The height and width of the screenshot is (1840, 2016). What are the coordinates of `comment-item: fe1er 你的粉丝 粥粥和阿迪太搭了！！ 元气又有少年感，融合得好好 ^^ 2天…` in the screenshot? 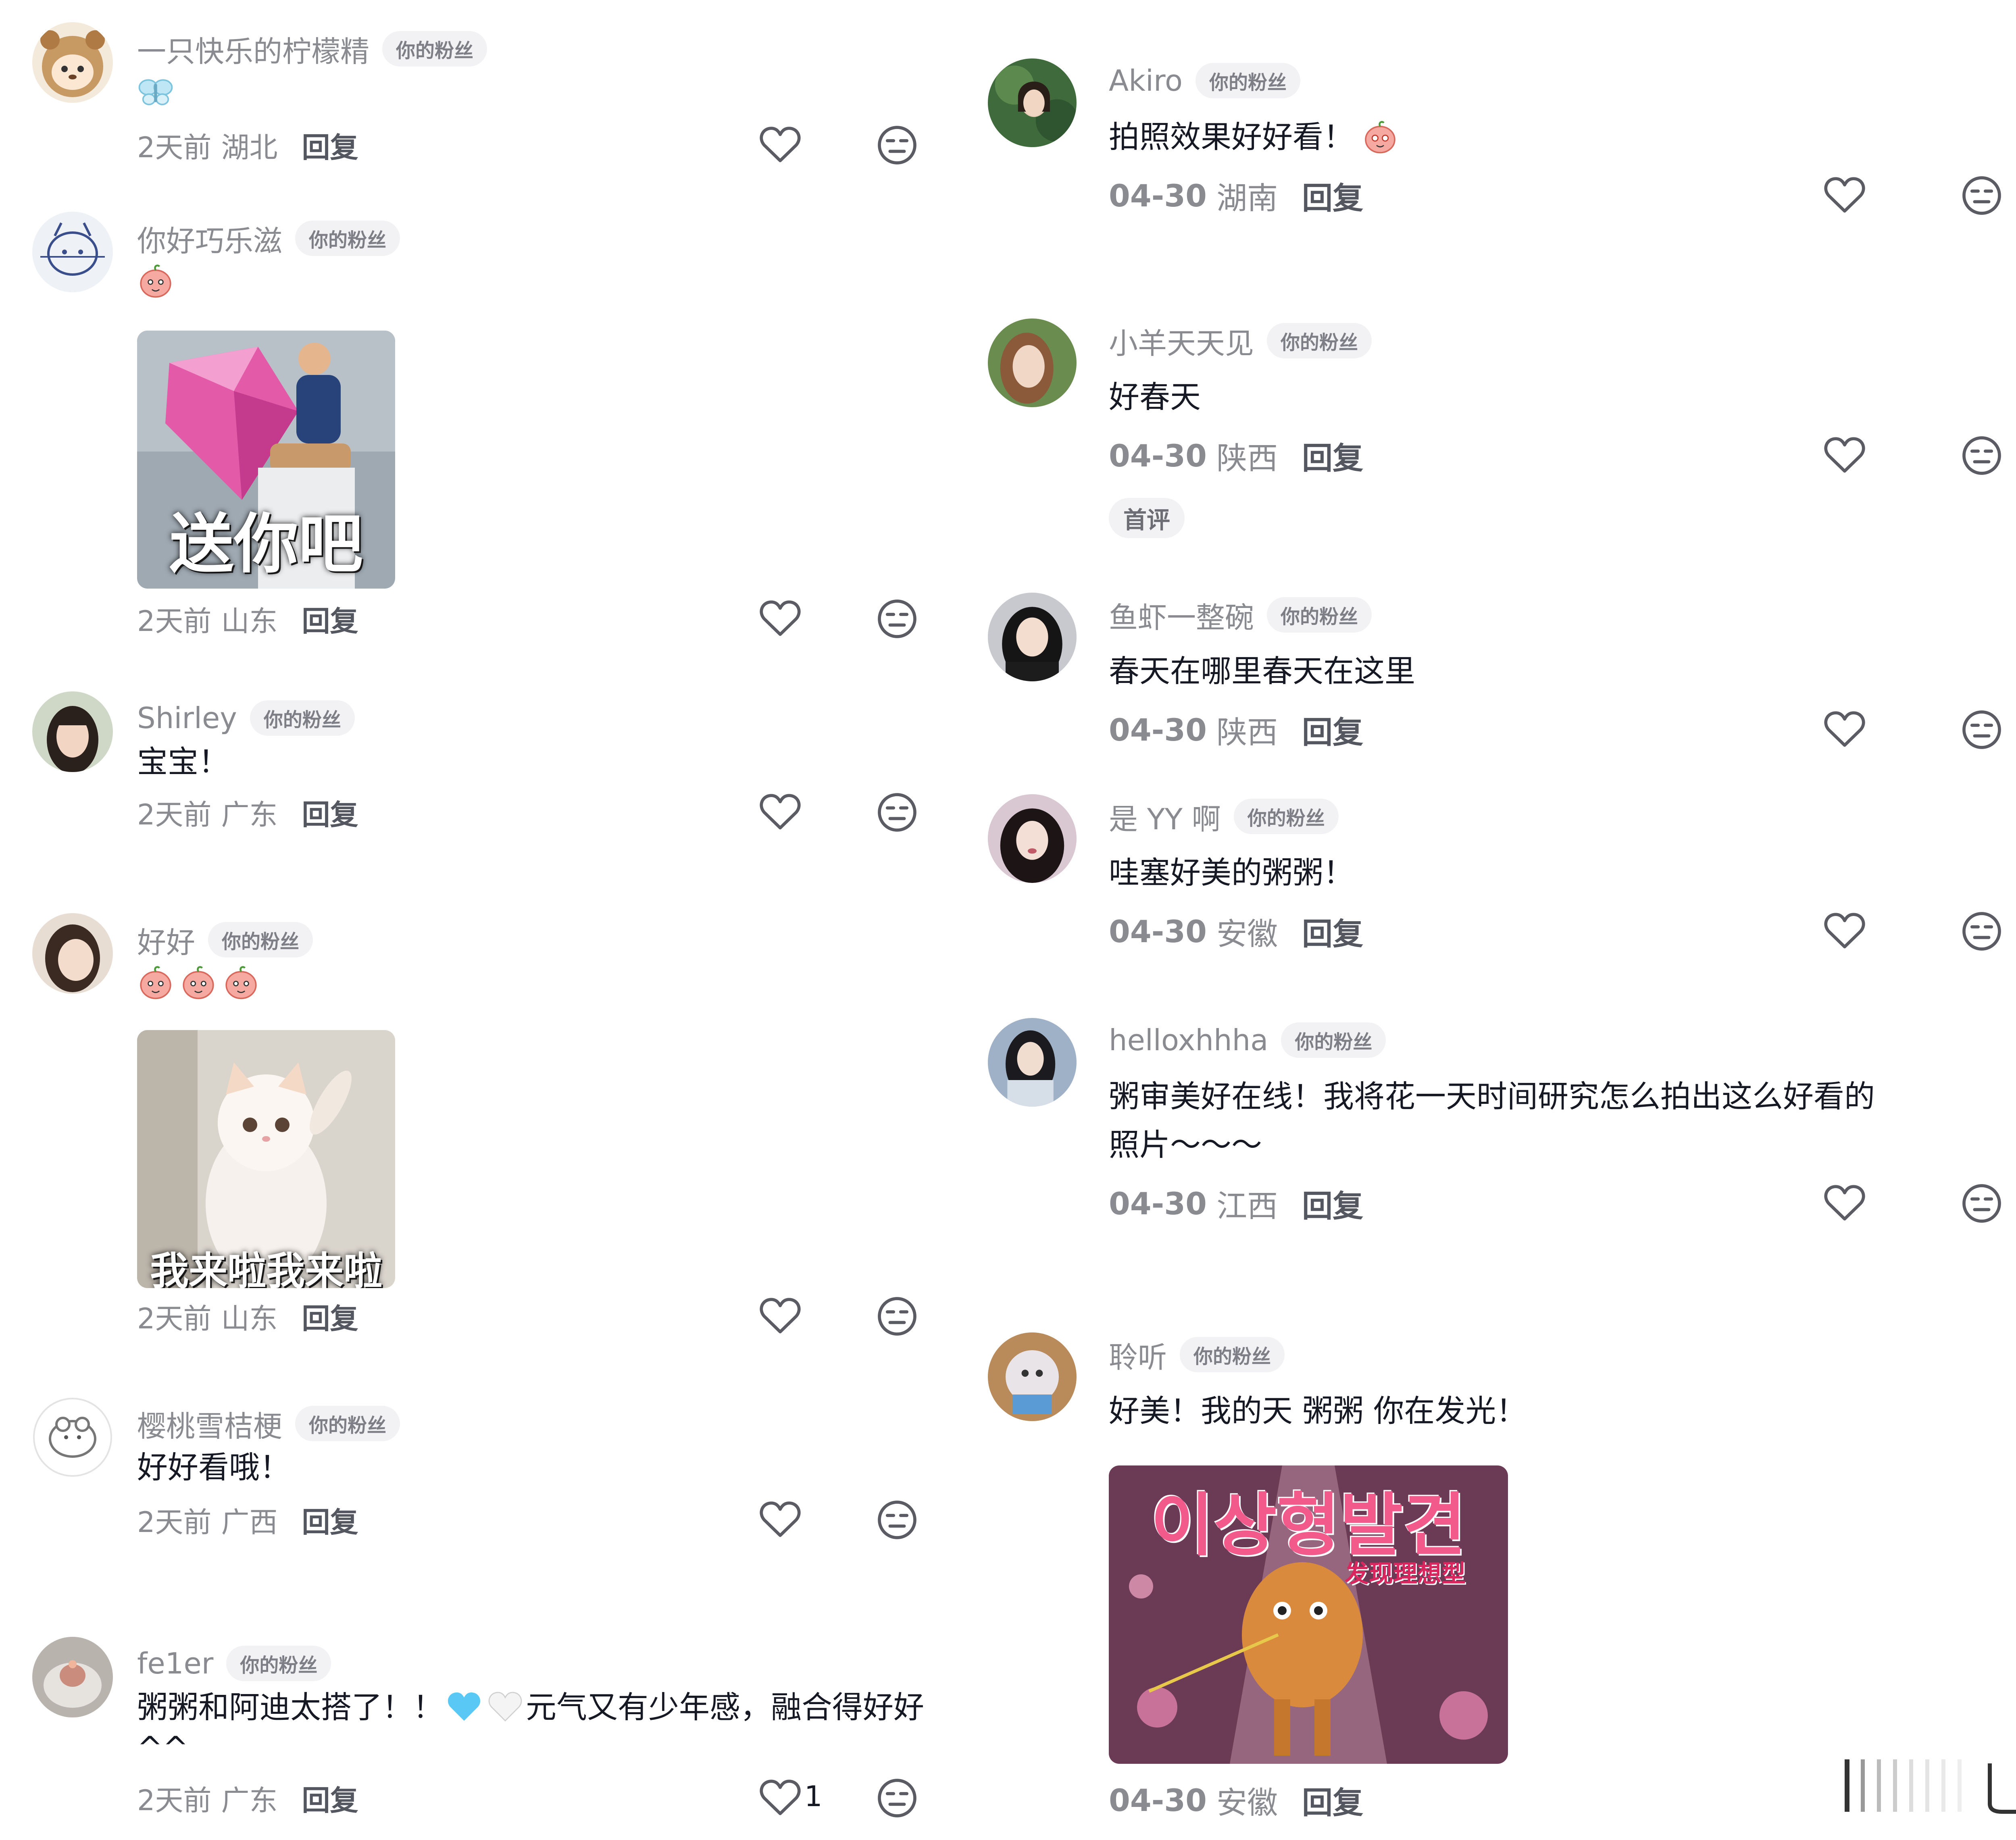 It's located at (479, 1733).